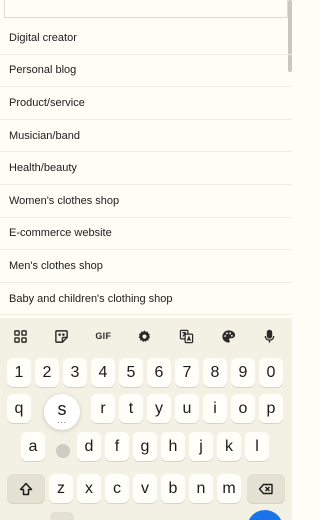 This screenshot has width=320, height=520. Describe the element at coordinates (146, 9) in the screenshot. I see `category-search-input` at that location.